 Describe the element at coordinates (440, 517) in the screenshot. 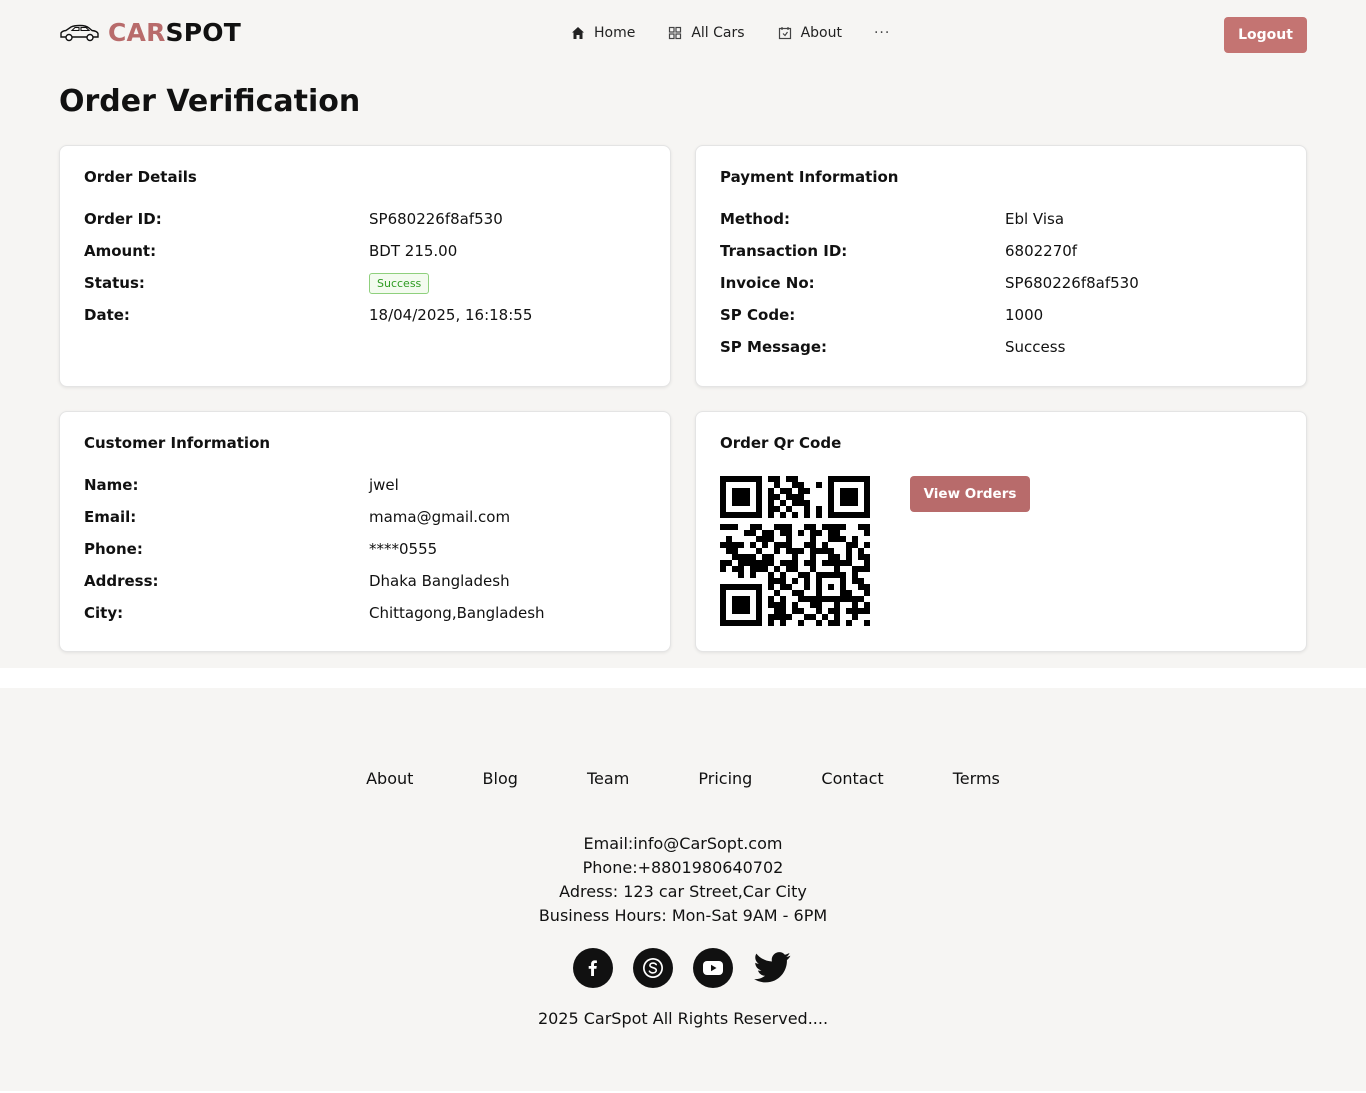

I see `email-value: mama@gmail.com` at that location.